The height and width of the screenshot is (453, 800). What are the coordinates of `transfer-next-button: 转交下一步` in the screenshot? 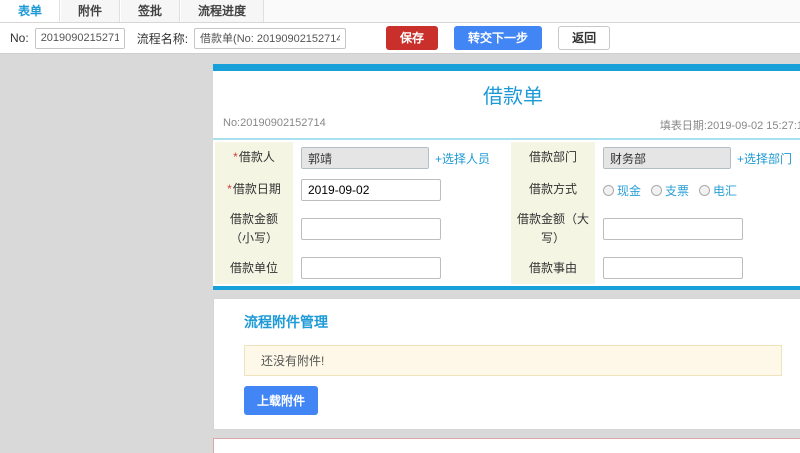 It's located at (498, 38).